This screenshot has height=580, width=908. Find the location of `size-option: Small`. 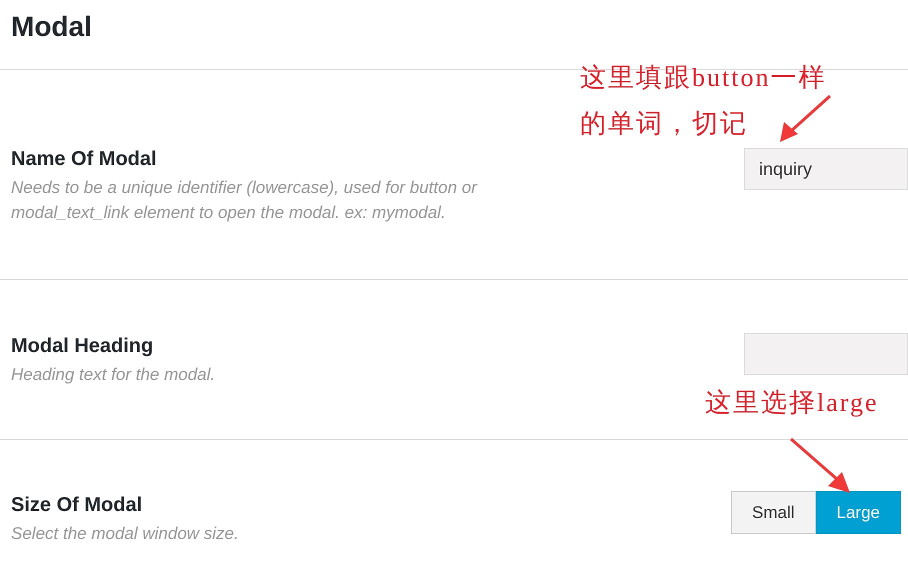

size-option: Small is located at coordinates (773, 512).